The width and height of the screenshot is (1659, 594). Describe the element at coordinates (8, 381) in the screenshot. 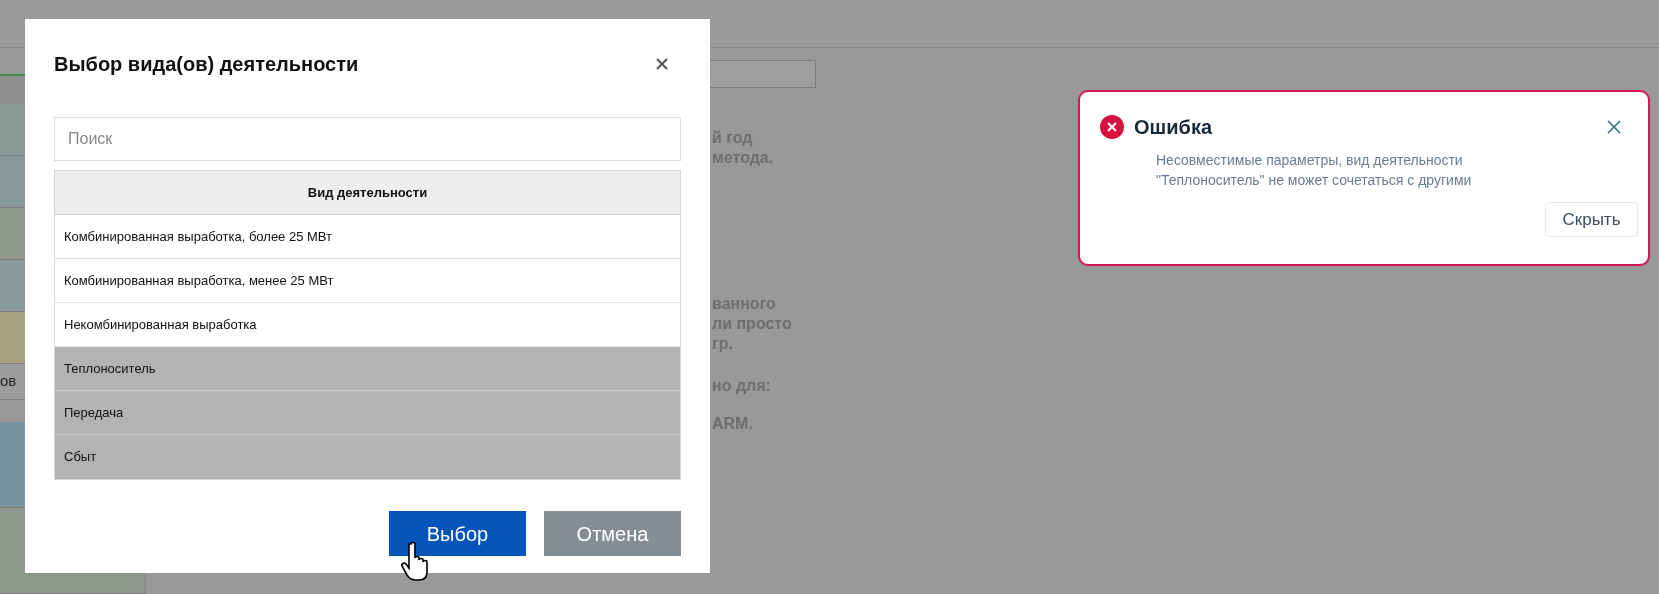

I see `table-cell-text: ов` at that location.